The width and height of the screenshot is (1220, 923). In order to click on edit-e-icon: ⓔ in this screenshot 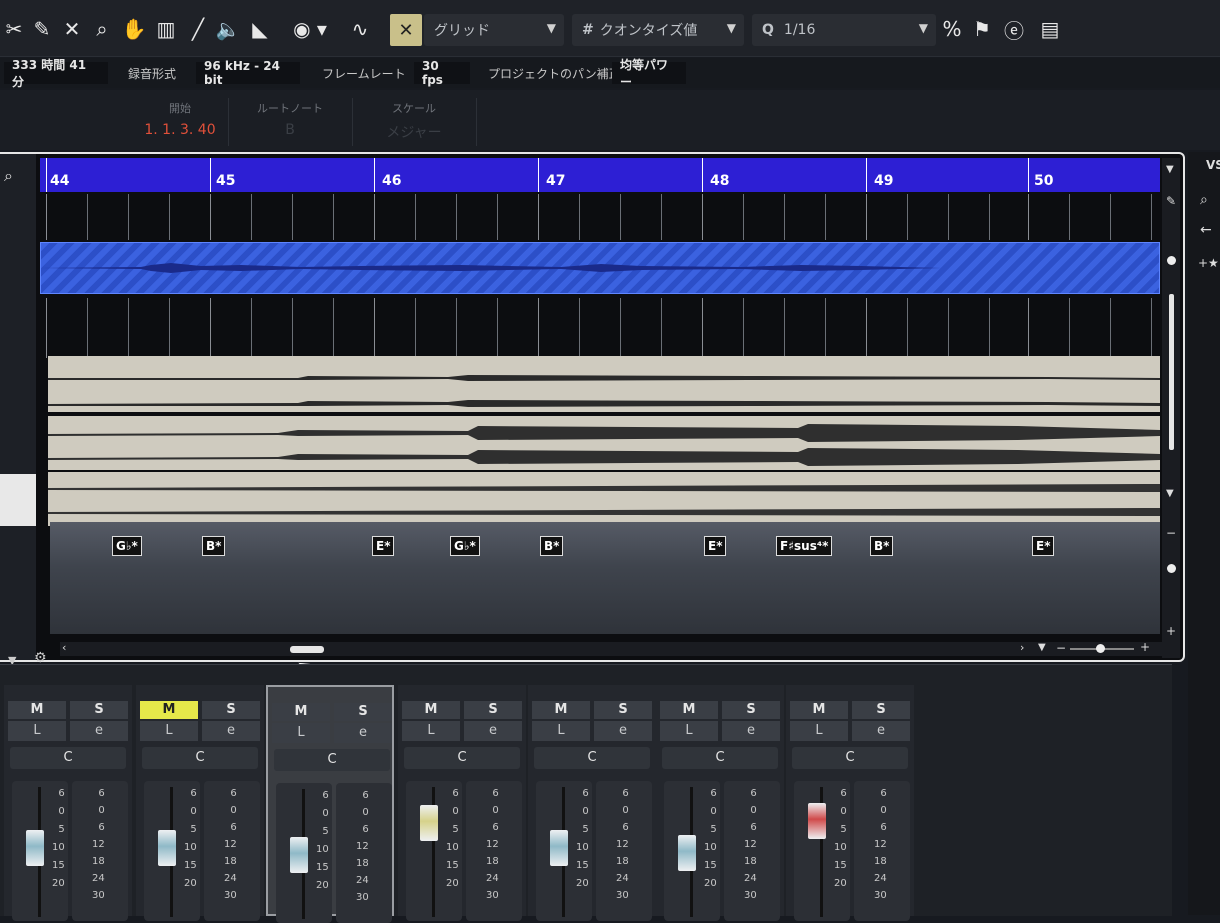, I will do `click(1014, 29)`.